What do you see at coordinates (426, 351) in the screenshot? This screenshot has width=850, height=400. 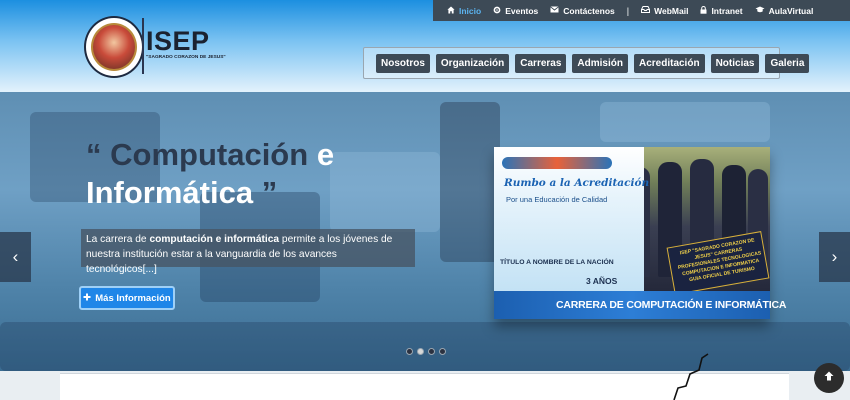 I see `slider-dots` at bounding box center [426, 351].